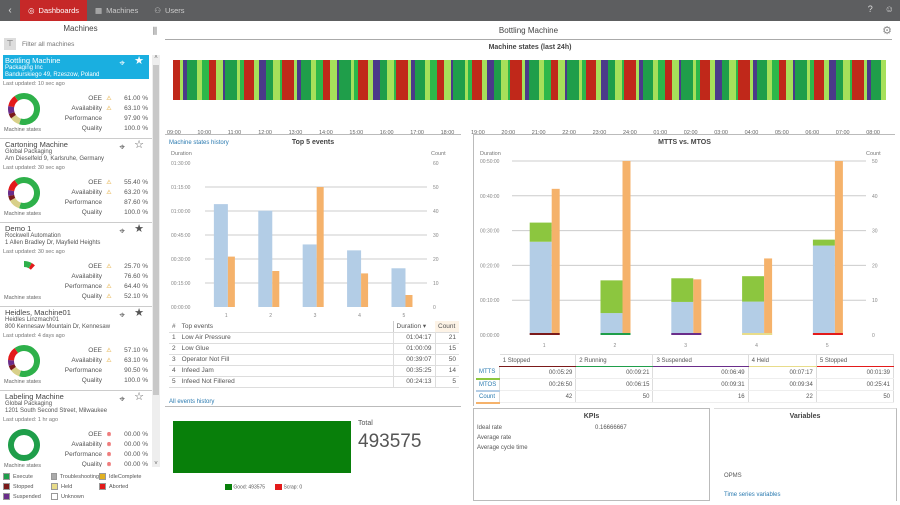 Image resolution: width=900 pixels, height=505 pixels. I want to click on scroll-thumb, so click(156, 230).